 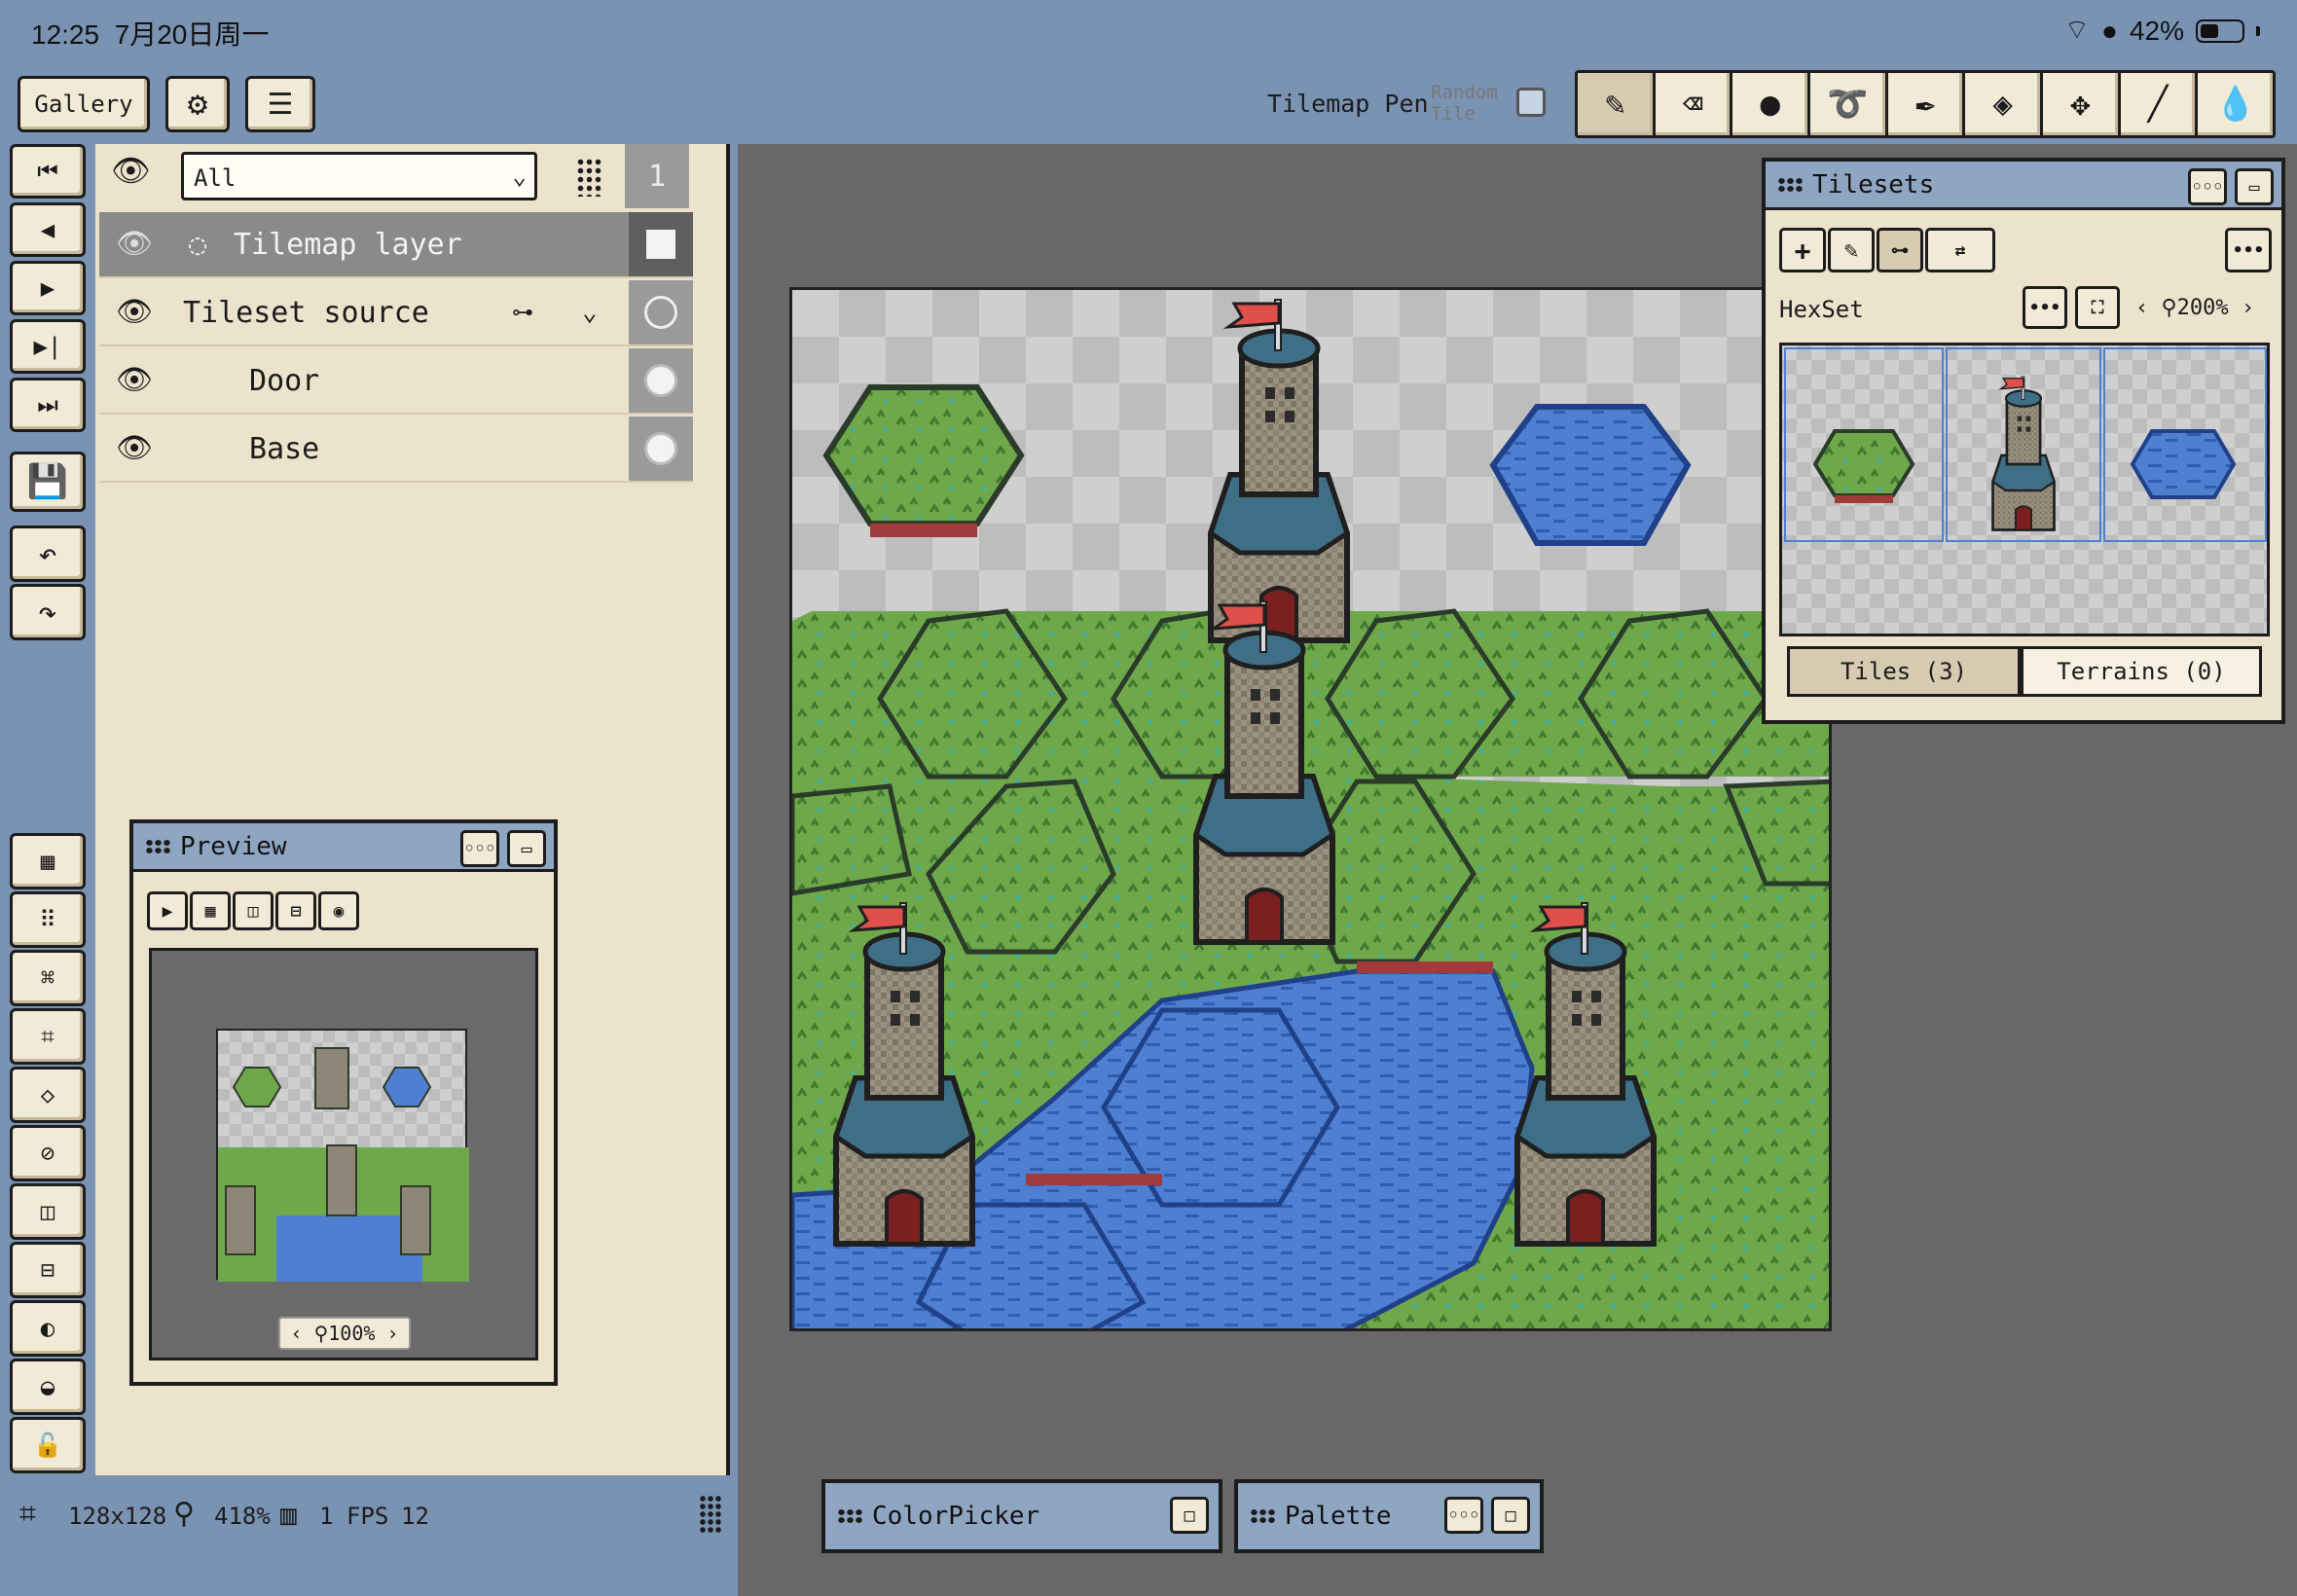 What do you see at coordinates (369, 1536) in the screenshot?
I see `footer-bar: ⌗ 128x128 ⚲ 418% ▥ 1 FPS 12` at bounding box center [369, 1536].